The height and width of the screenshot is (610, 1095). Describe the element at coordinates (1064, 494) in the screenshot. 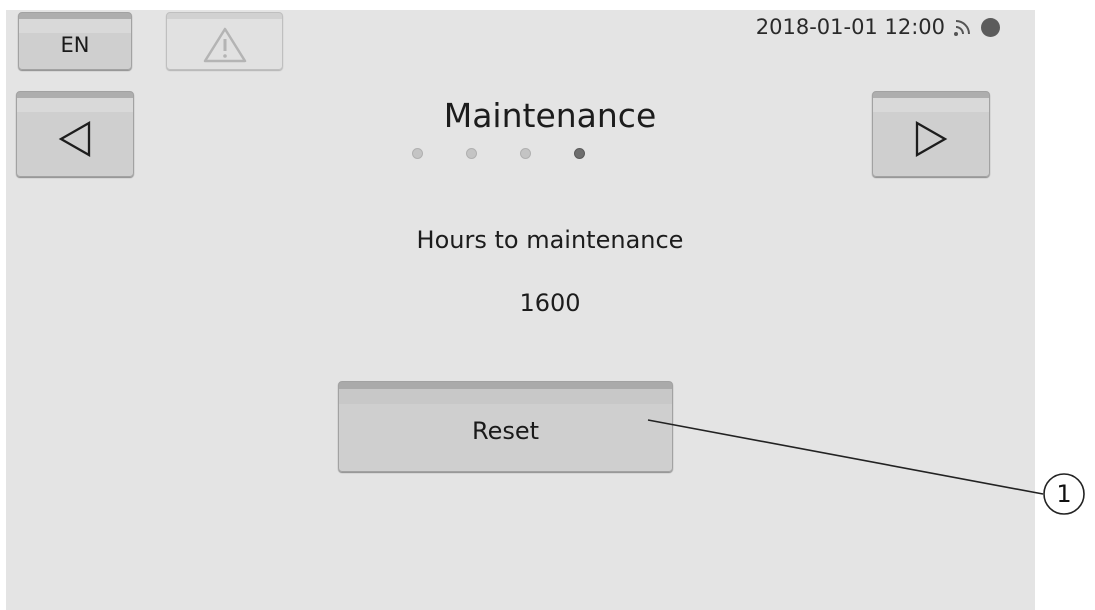

I see `callout-number: 1` at that location.